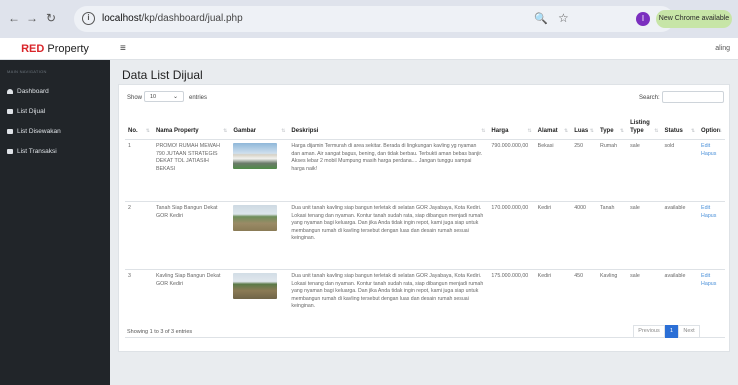 This screenshot has height=385, width=738. I want to click on header-label: No., so click(133, 131).